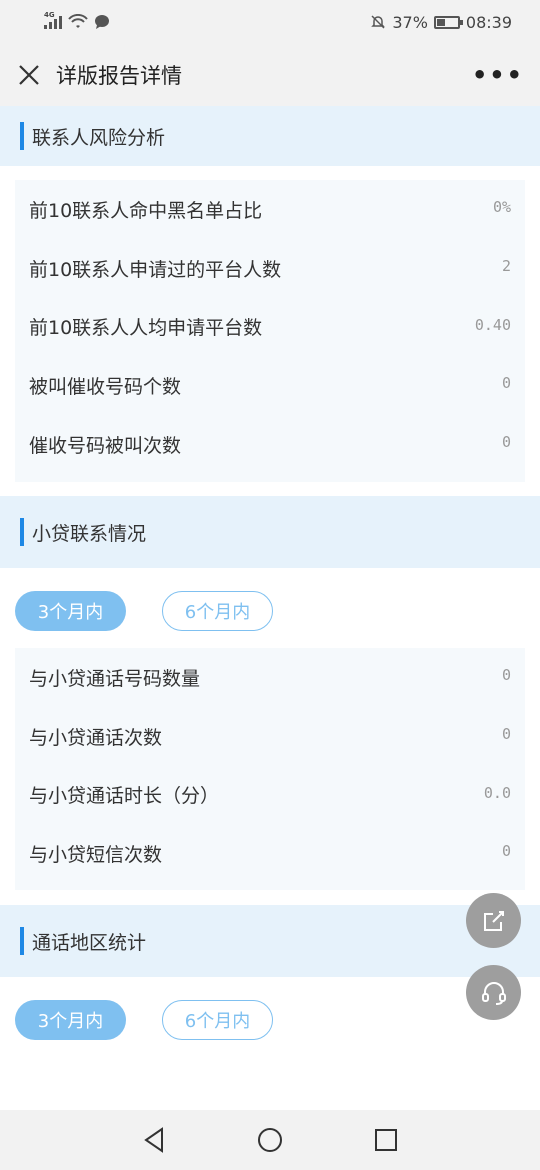  What do you see at coordinates (270, 445) in the screenshot?
I see `list-item: 催收号码被叫次数 0` at bounding box center [270, 445].